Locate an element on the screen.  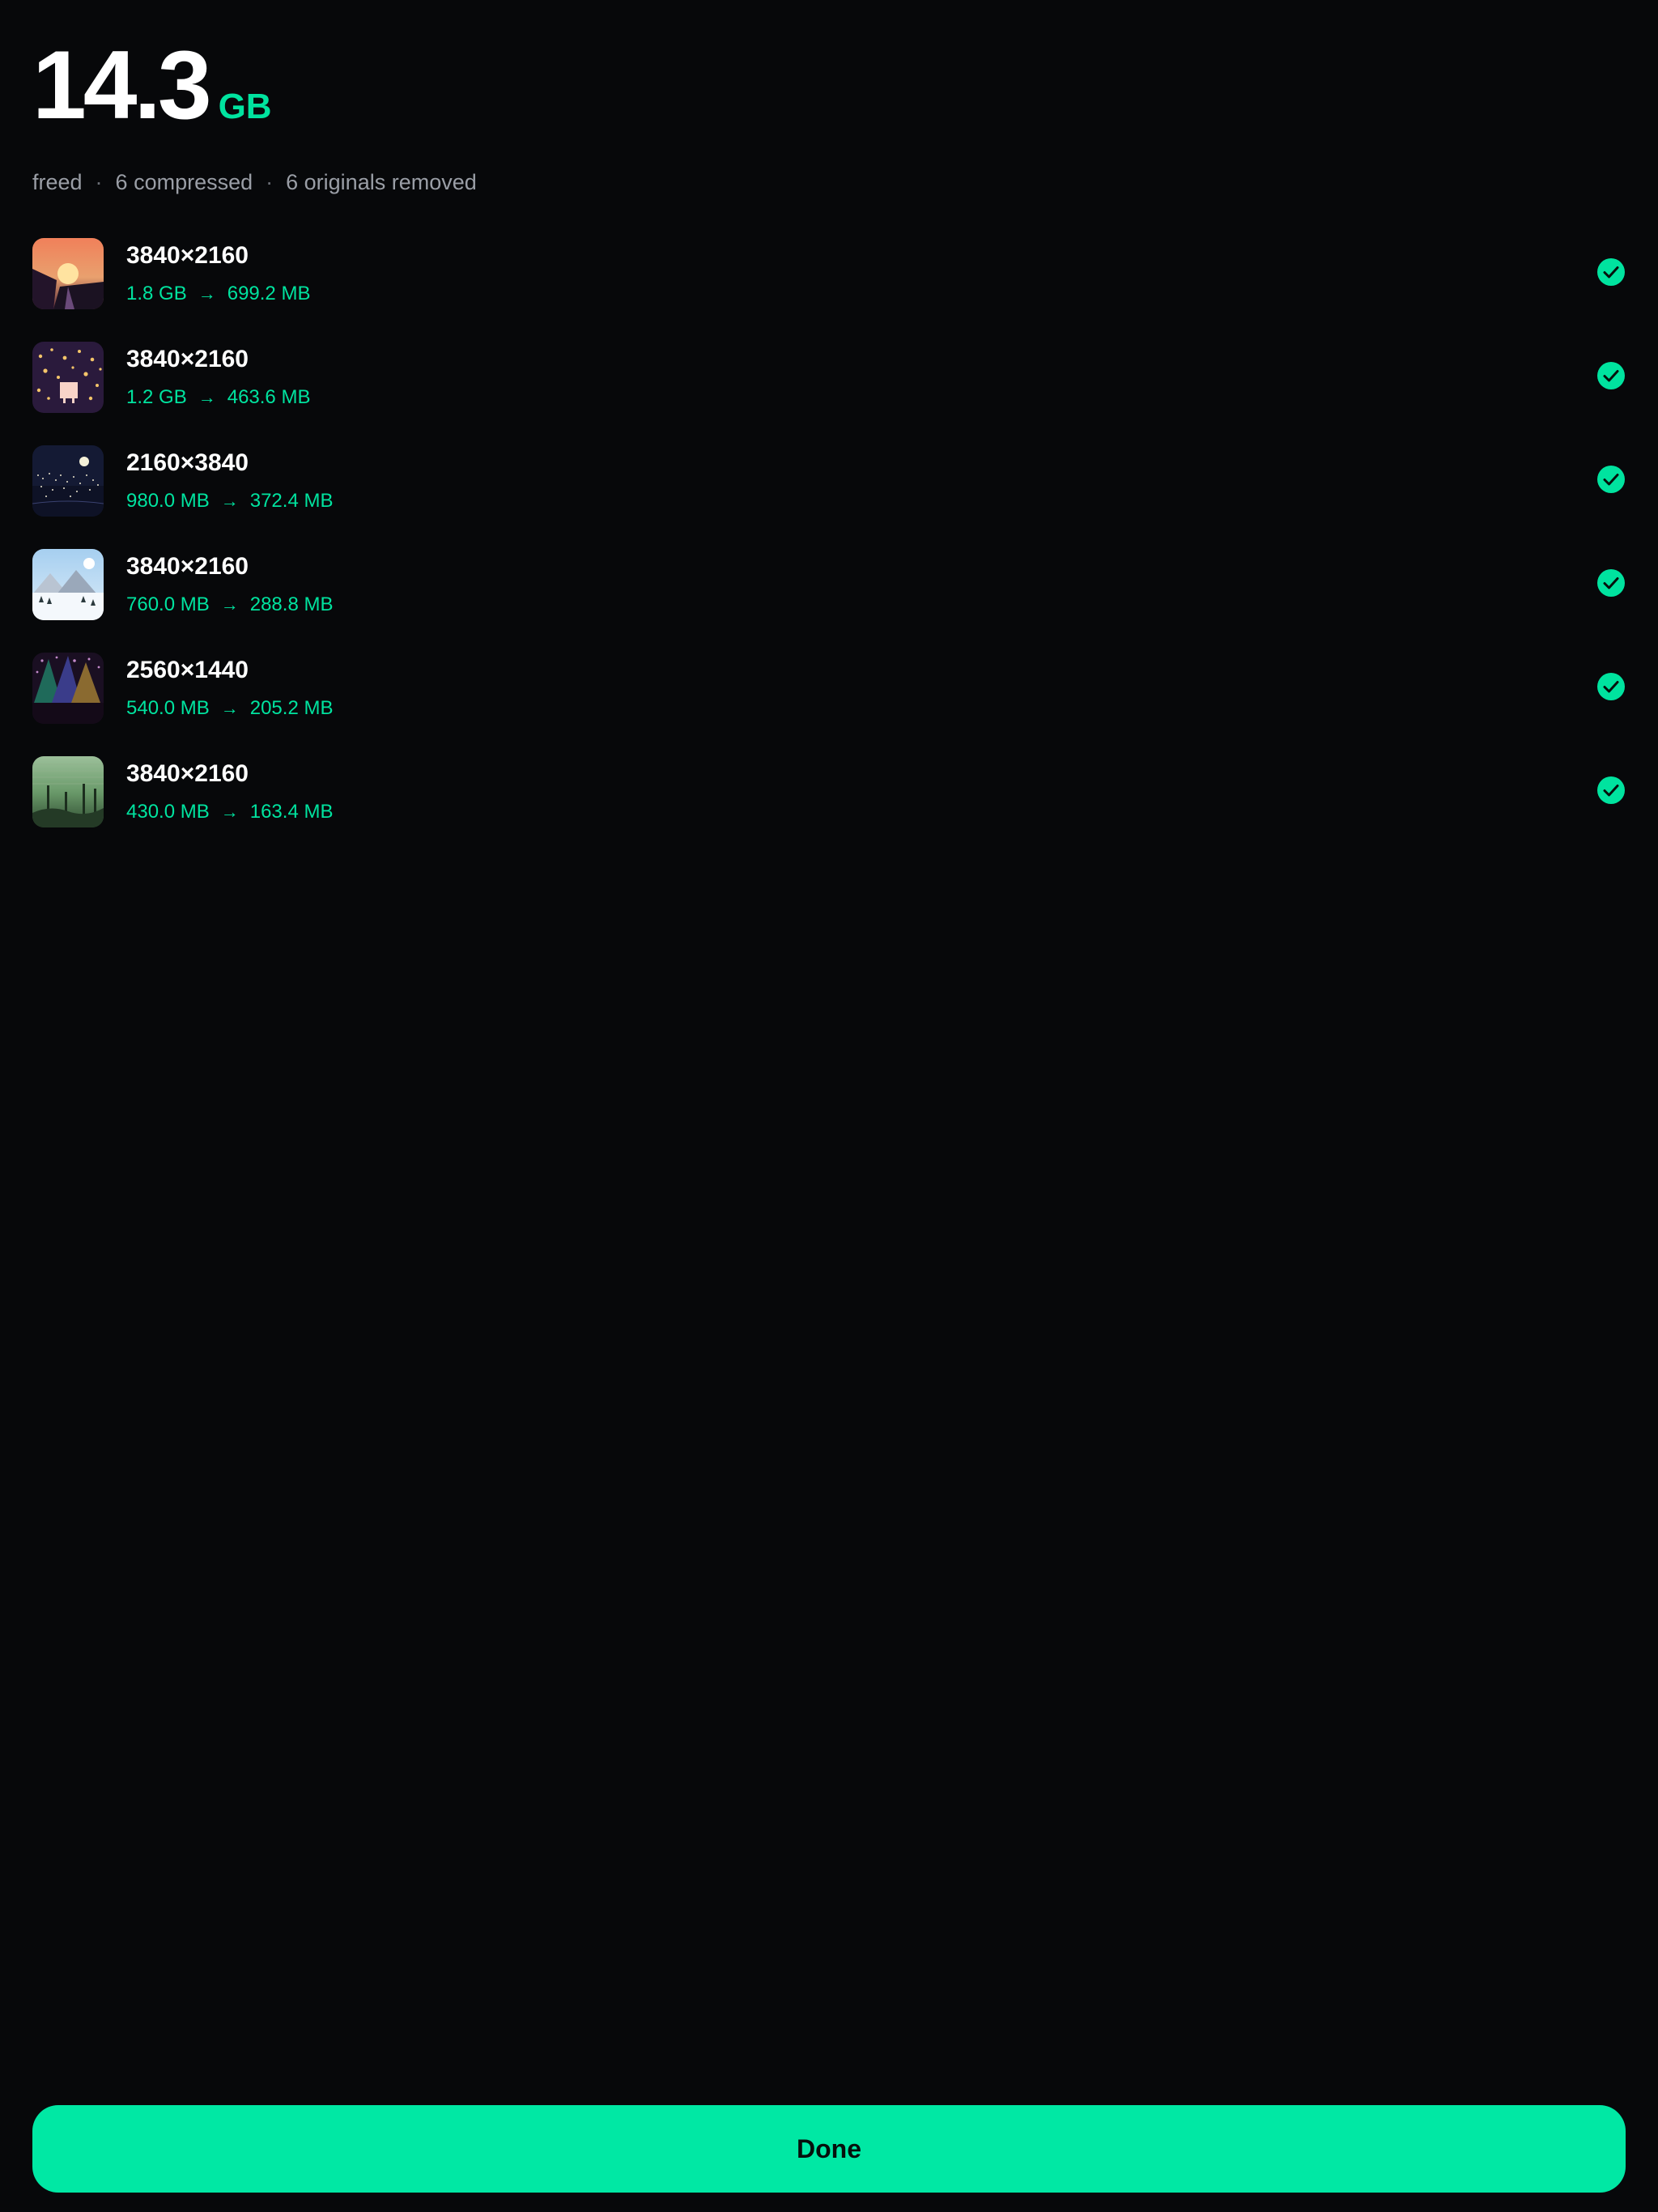
file-size-change: 430.0 MB → 163.4 MB is located at coordinates (229, 812).